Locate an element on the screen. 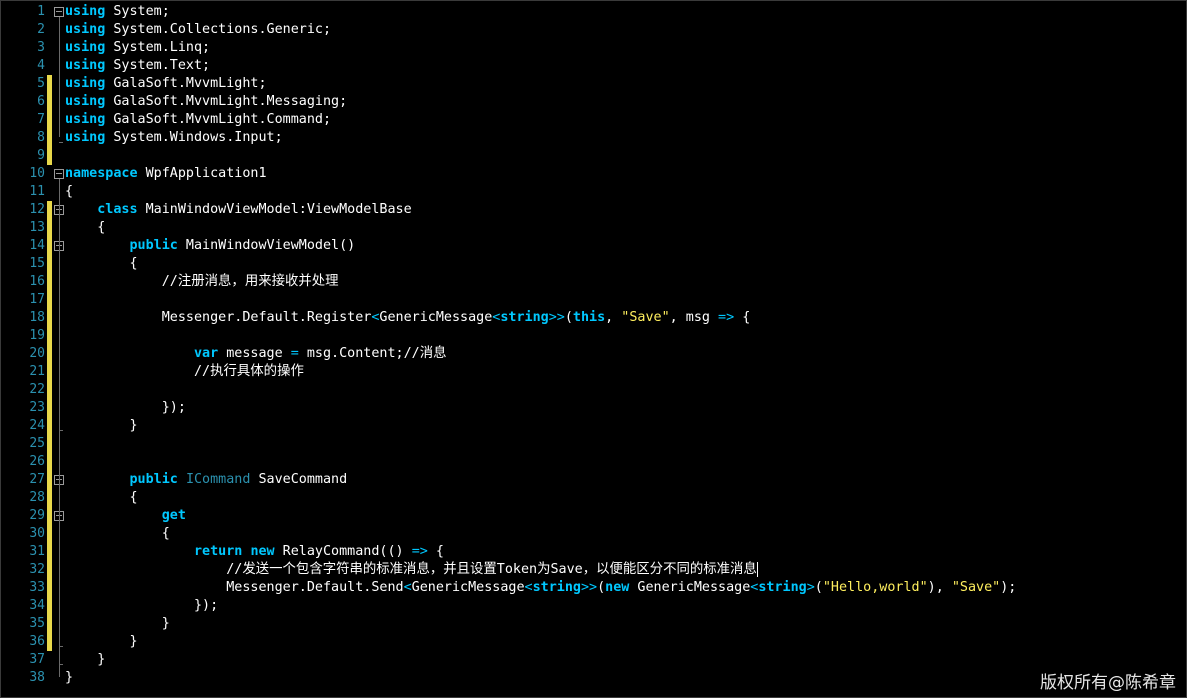  keyword-token: get is located at coordinates (173, 515).